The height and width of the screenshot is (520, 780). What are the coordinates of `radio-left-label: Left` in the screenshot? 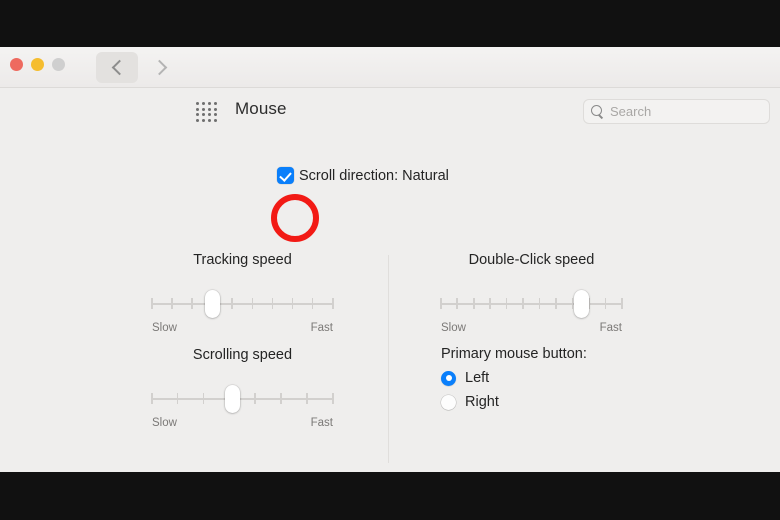 It's located at (477, 378).